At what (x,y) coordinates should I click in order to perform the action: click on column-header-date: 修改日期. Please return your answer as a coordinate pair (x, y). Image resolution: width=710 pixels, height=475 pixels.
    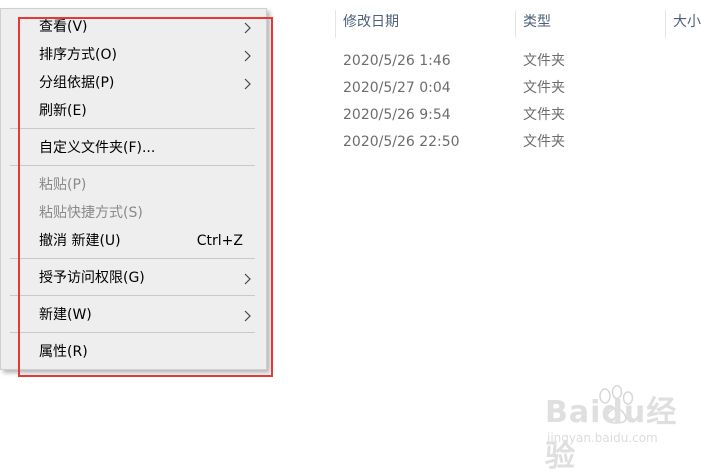
    Looking at the image, I should click on (426, 24).